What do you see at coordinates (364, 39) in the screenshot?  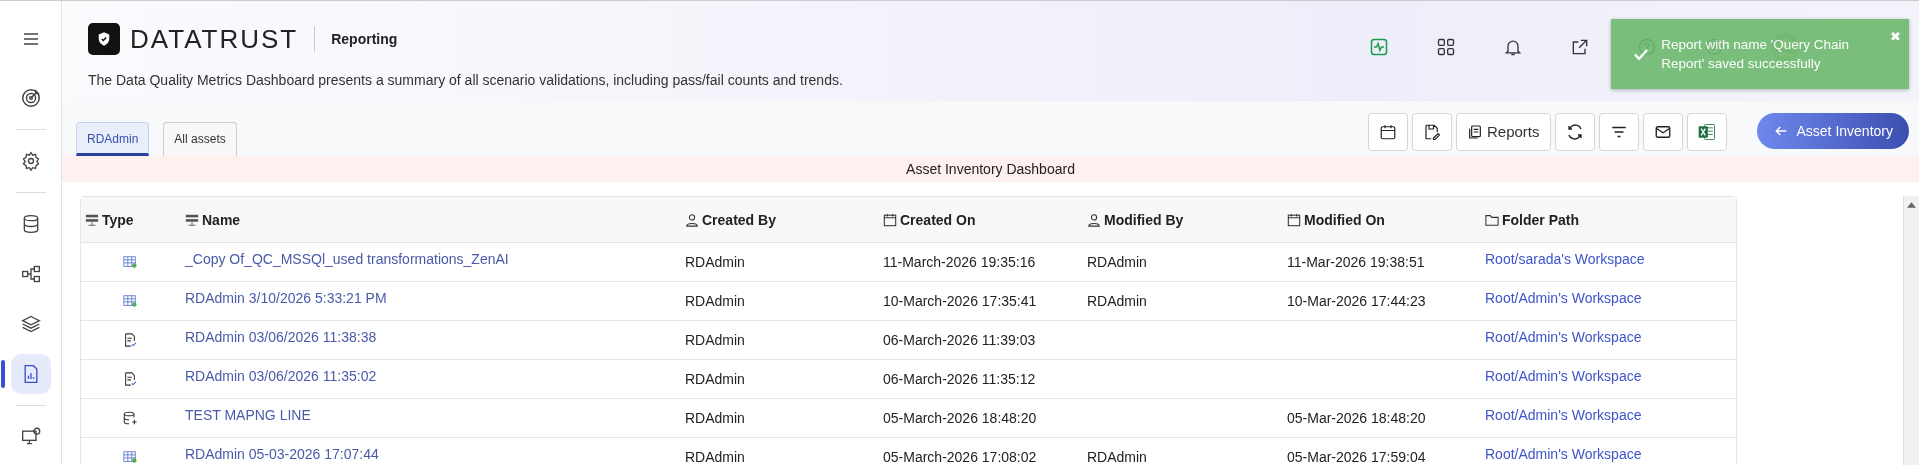 I see `page-title: Reporting` at bounding box center [364, 39].